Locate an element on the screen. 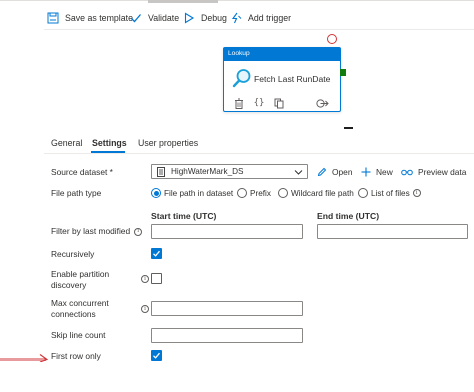 This screenshot has height=392, width=474. dataset-icon is located at coordinates (161, 171).